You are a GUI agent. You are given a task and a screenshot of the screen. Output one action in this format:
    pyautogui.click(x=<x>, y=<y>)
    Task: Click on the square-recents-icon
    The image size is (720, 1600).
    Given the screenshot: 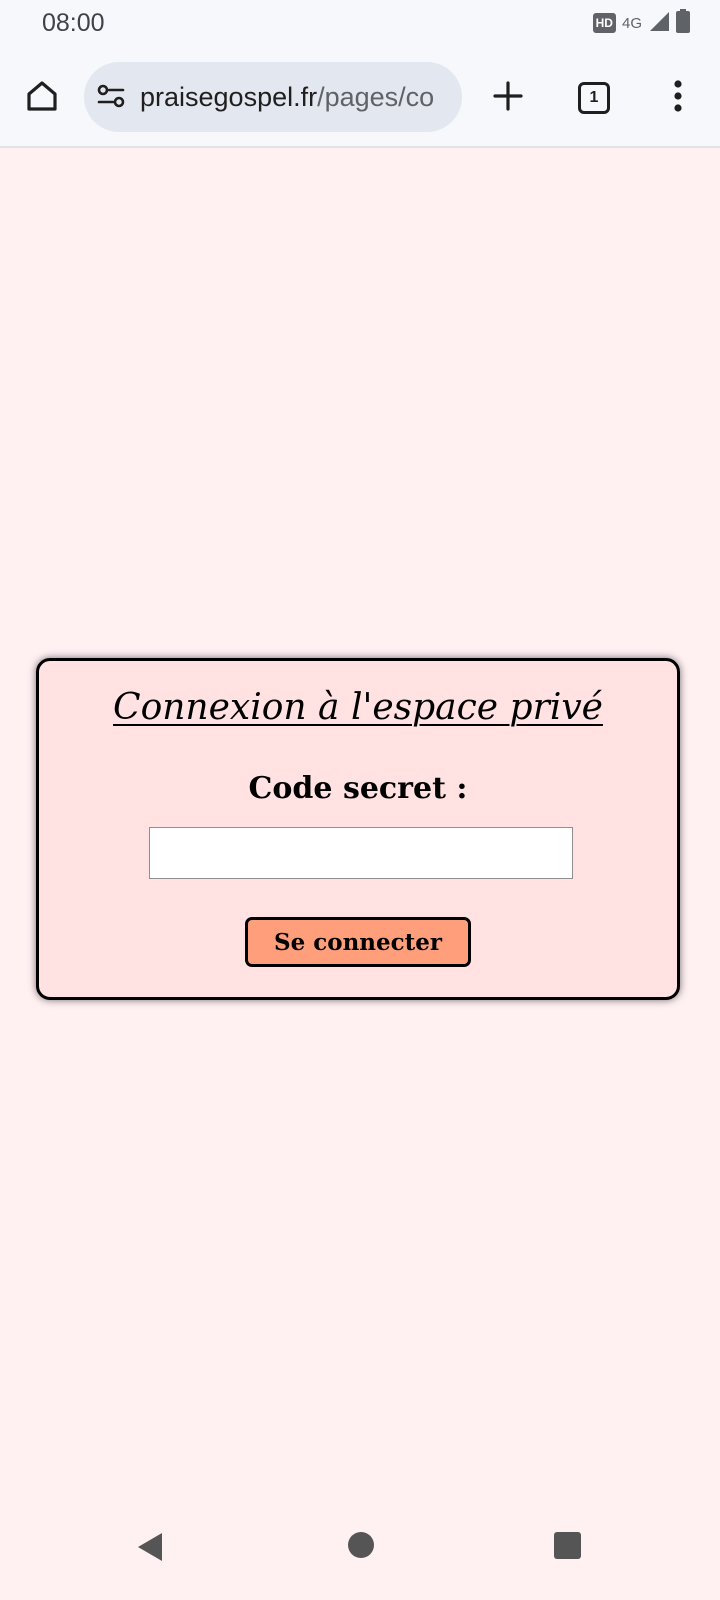 What is the action you would take?
    pyautogui.click(x=567, y=1545)
    